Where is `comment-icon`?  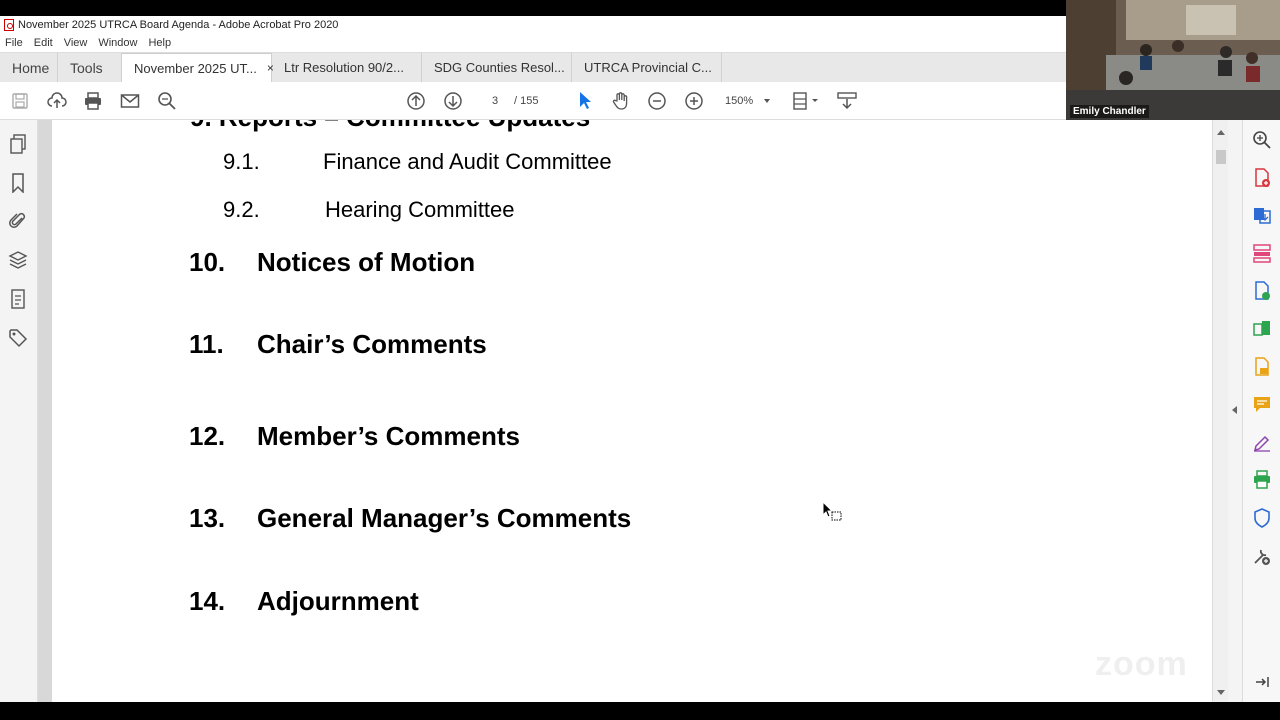 comment-icon is located at coordinates (1262, 404).